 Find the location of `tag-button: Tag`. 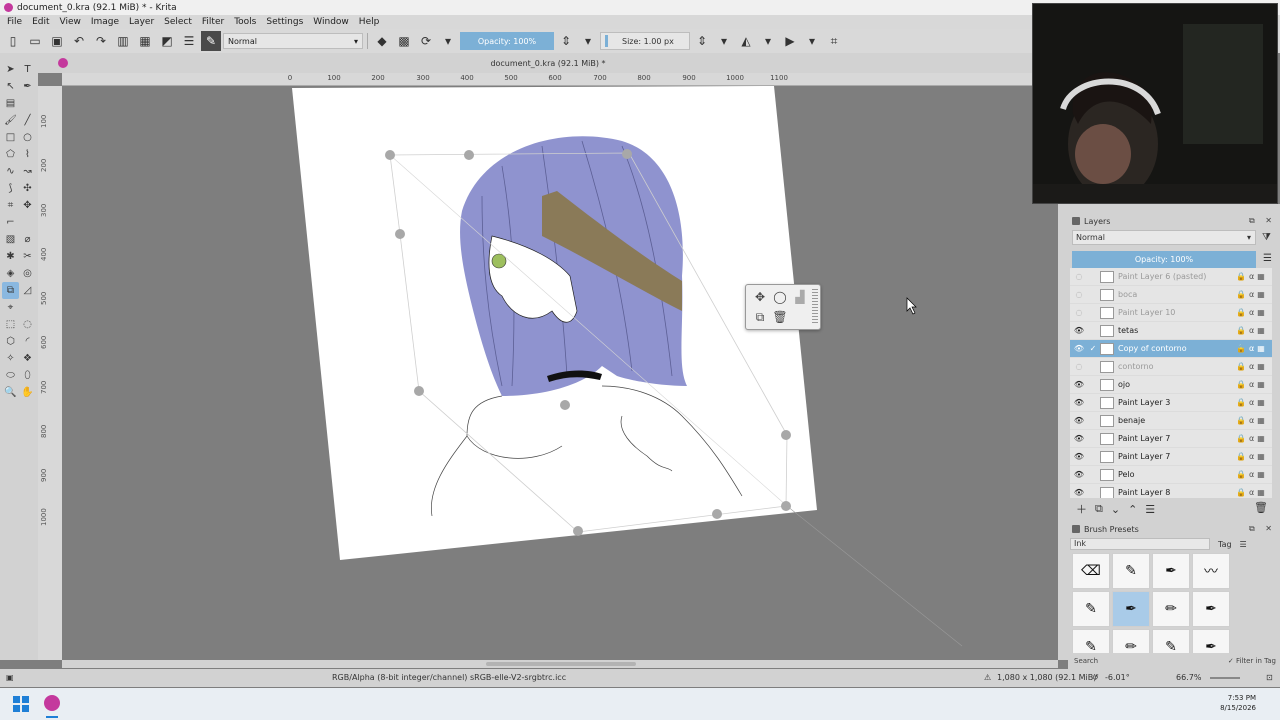

tag-button: Tag is located at coordinates (1225, 544).